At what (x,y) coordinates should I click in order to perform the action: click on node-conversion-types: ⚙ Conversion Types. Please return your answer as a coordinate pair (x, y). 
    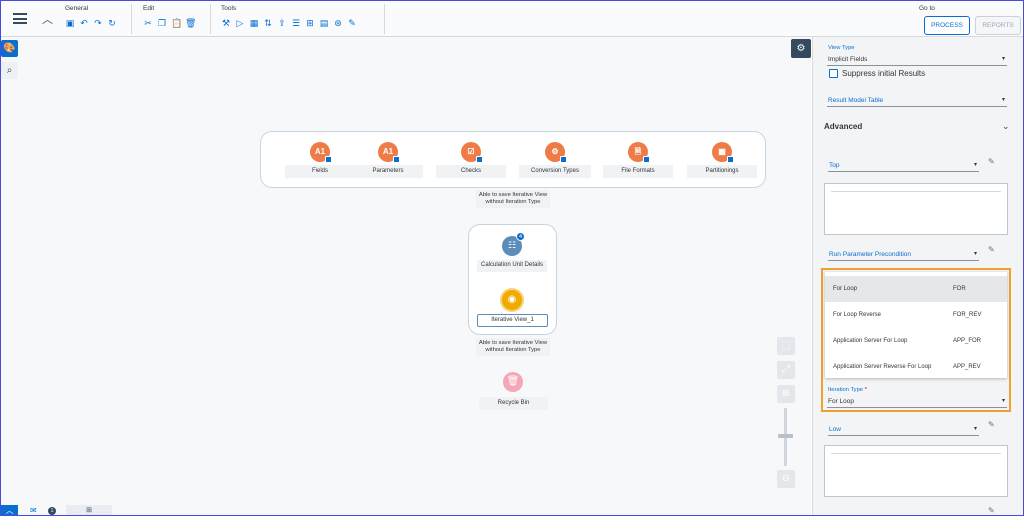
    Looking at the image, I should click on (555, 160).